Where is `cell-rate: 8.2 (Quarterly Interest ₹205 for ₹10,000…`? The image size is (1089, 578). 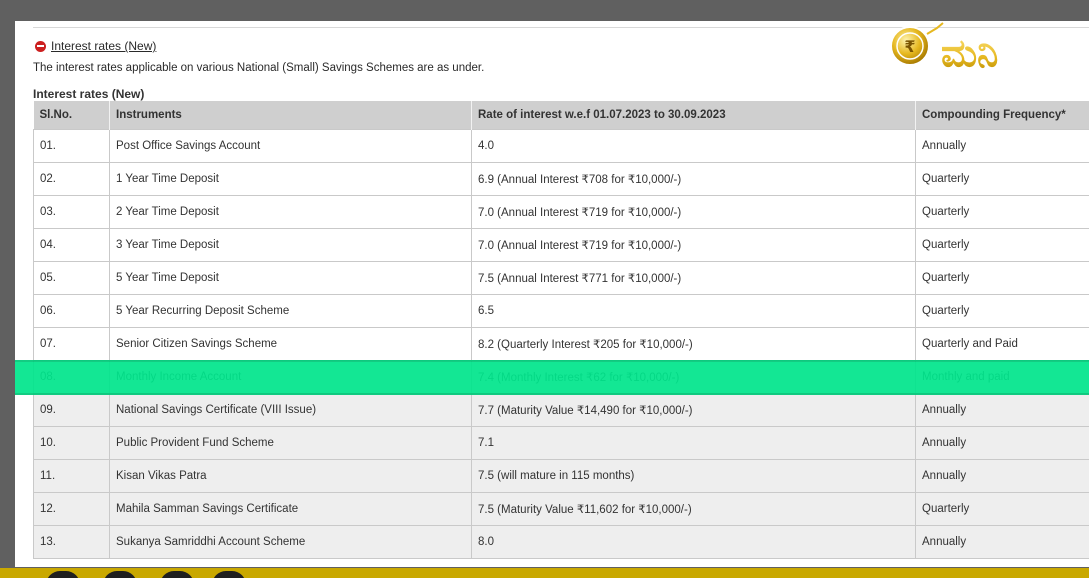
cell-rate: 8.2 (Quarterly Interest ₹205 for ₹10,000… is located at coordinates (693, 344).